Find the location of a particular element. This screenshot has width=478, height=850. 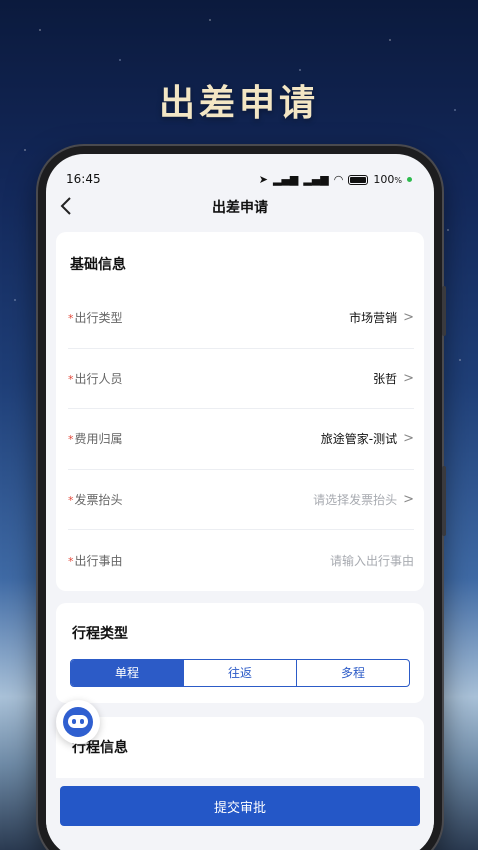

status-bar: 16:45 ➤ ▂▄▆ ▂▄▆ ◠ 100% is located at coordinates (240, 172).